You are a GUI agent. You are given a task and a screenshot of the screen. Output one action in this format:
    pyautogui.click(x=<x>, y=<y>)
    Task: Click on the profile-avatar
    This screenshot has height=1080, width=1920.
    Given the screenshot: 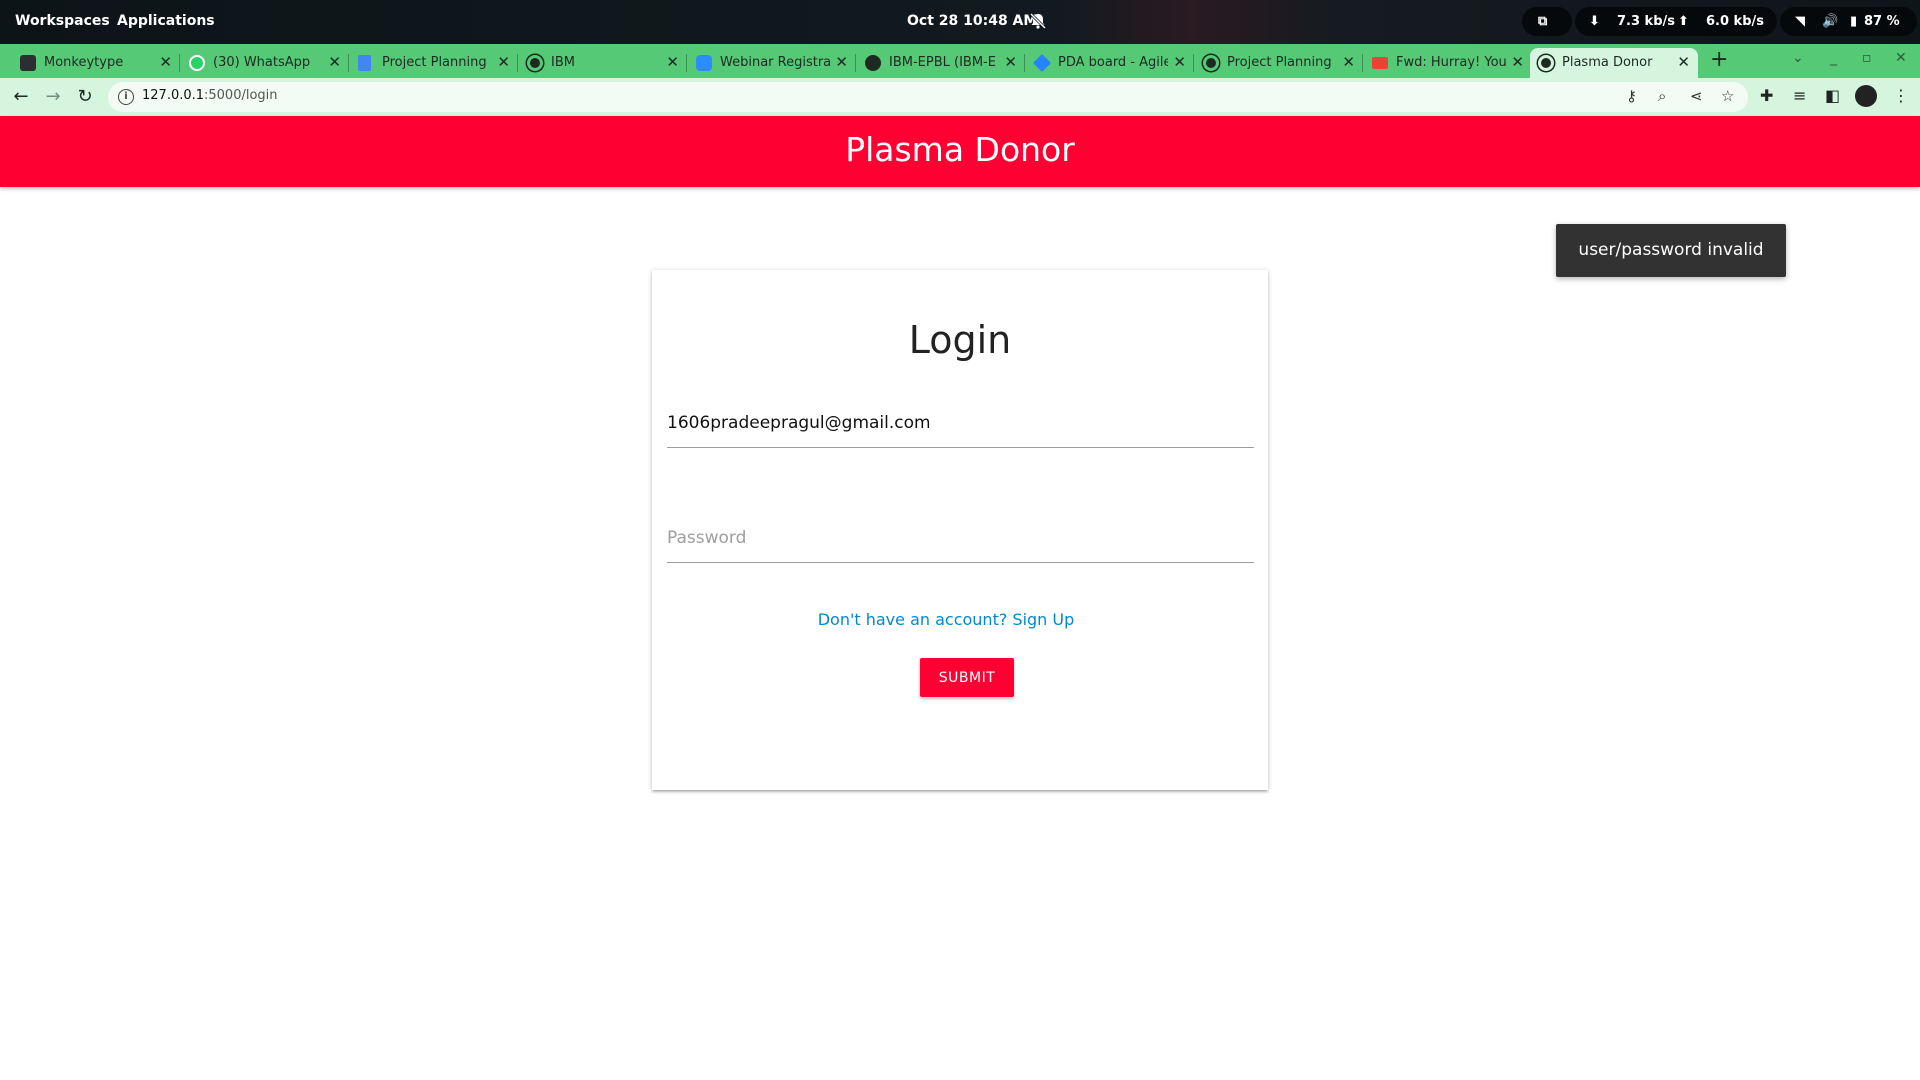 What is the action you would take?
    pyautogui.click(x=1866, y=96)
    